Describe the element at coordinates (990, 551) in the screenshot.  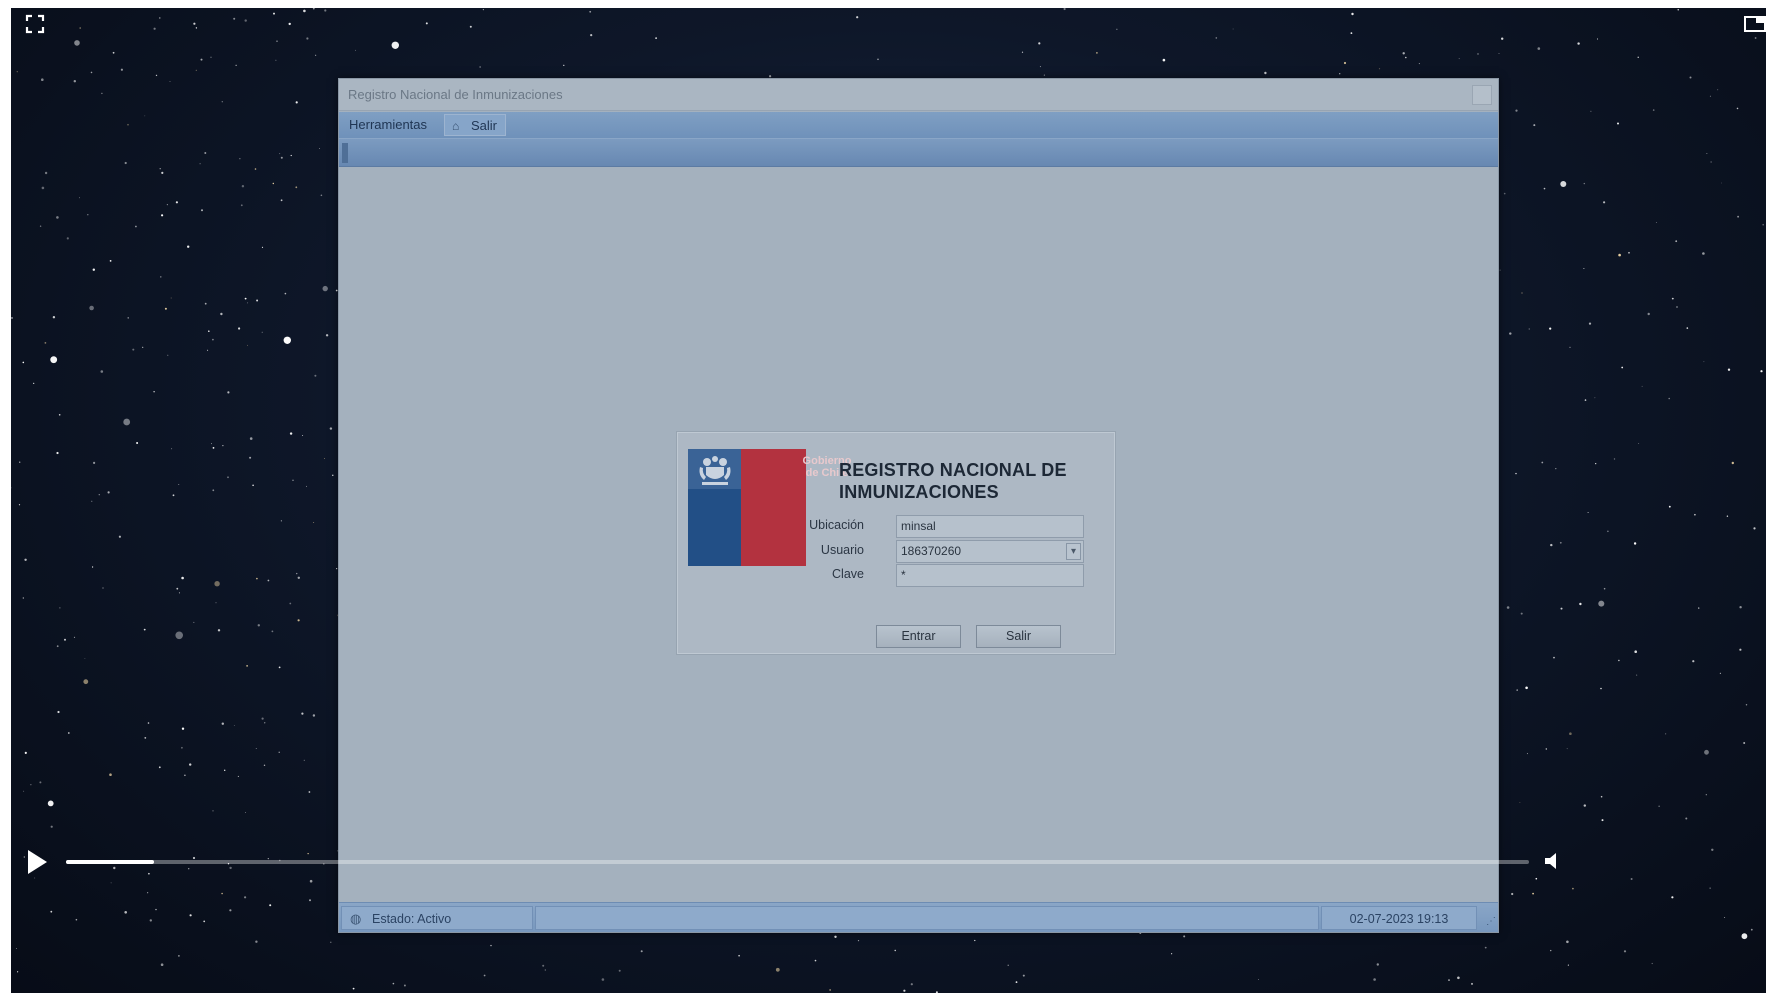
I see `usuario-combobox: 186370260 ▾` at that location.